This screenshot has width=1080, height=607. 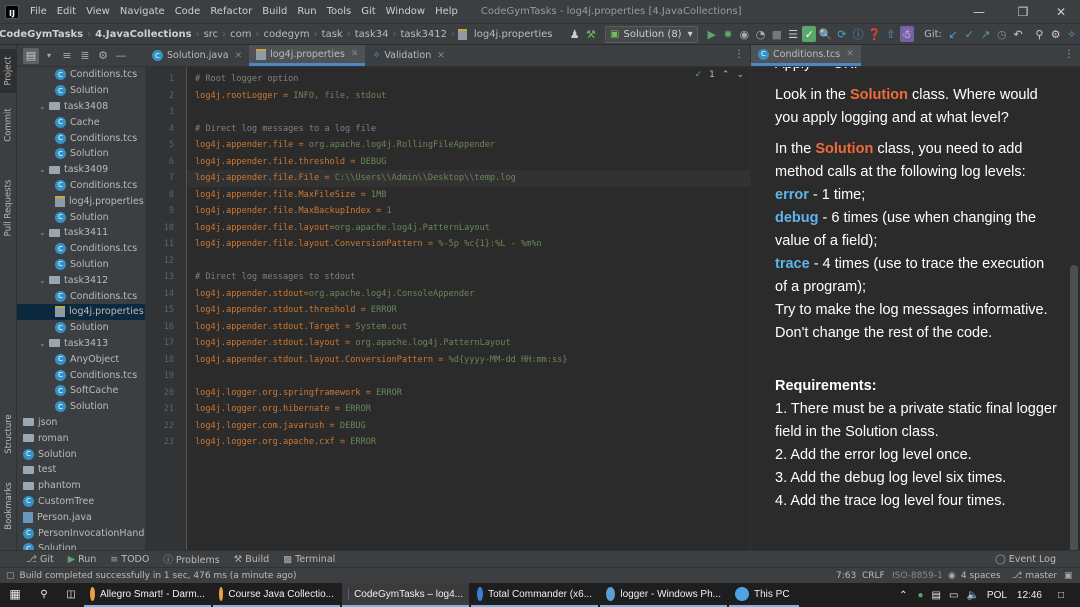 What do you see at coordinates (287, 34) in the screenshot?
I see `breadcrumb-path-2: codegym` at bounding box center [287, 34].